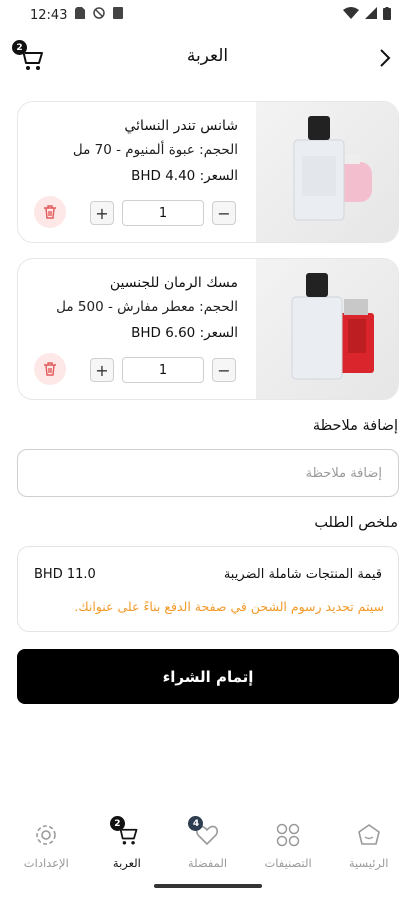 Image resolution: width=415 pixels, height=900 pixels. What do you see at coordinates (46, 847) in the screenshot?
I see `nav-item-settings: الإعدادات` at bounding box center [46, 847].